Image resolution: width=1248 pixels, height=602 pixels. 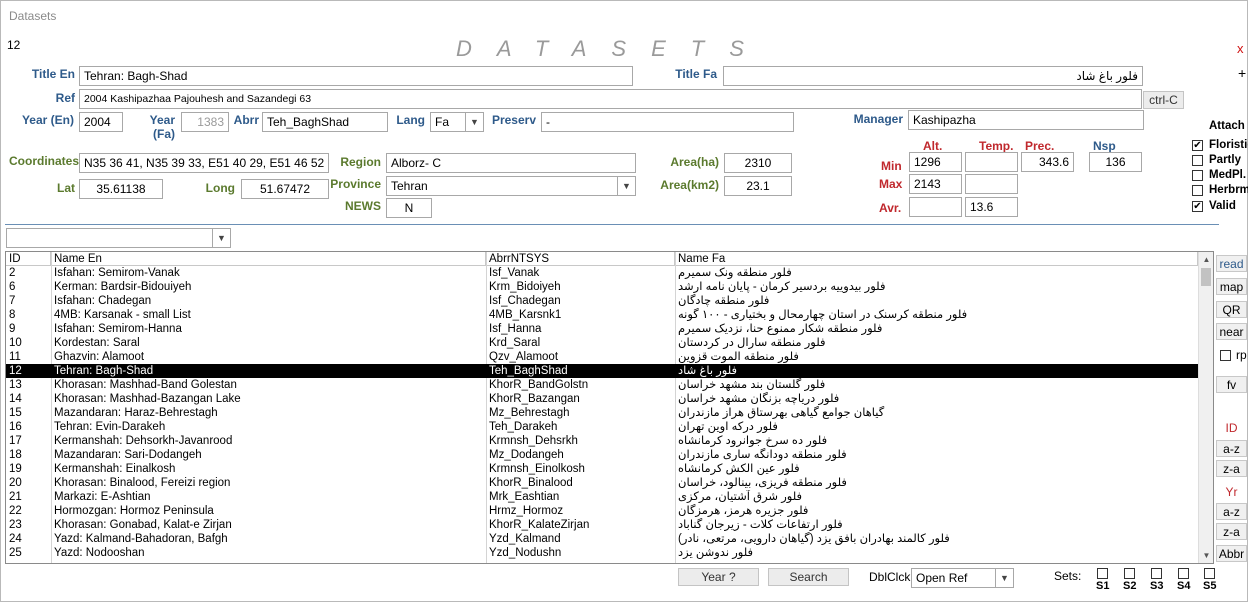 I want to click on province-label: Province, so click(x=355, y=184).